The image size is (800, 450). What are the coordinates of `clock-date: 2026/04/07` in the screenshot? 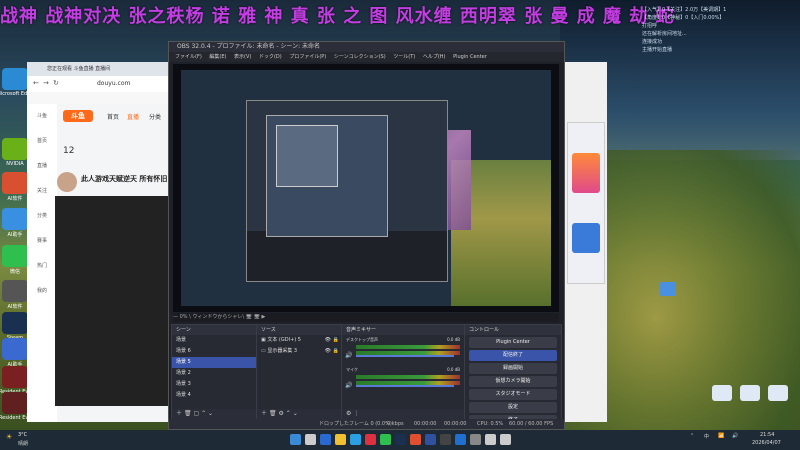 It's located at (766, 443).